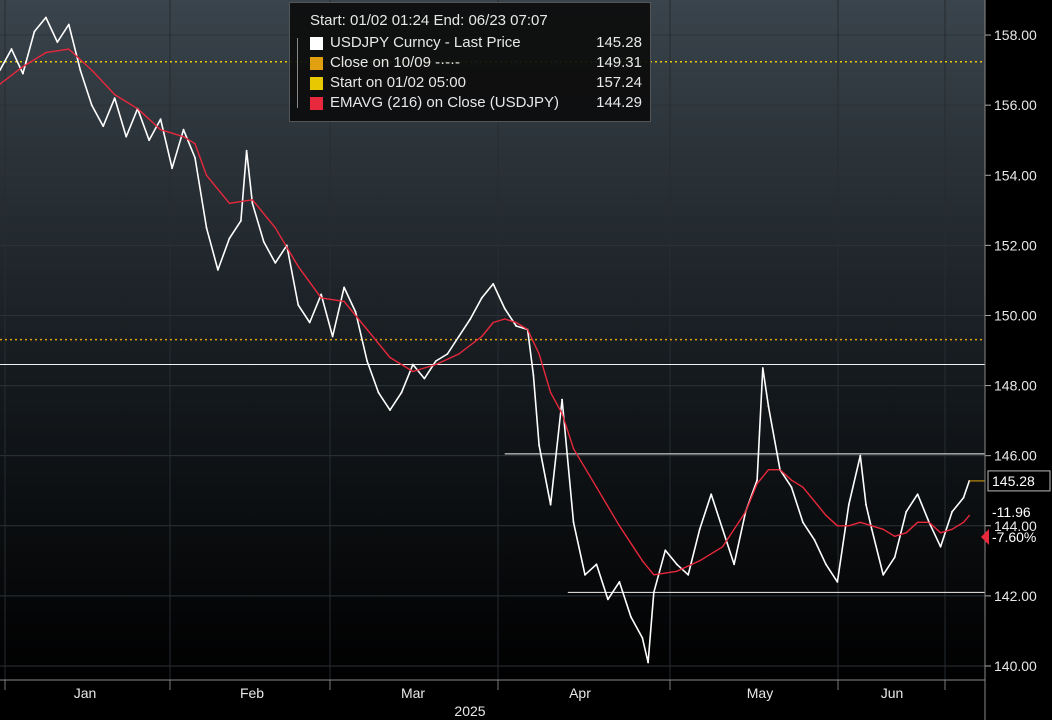 This screenshot has width=1052, height=720. I want to click on x-tick-label: Jan, so click(85, 693).